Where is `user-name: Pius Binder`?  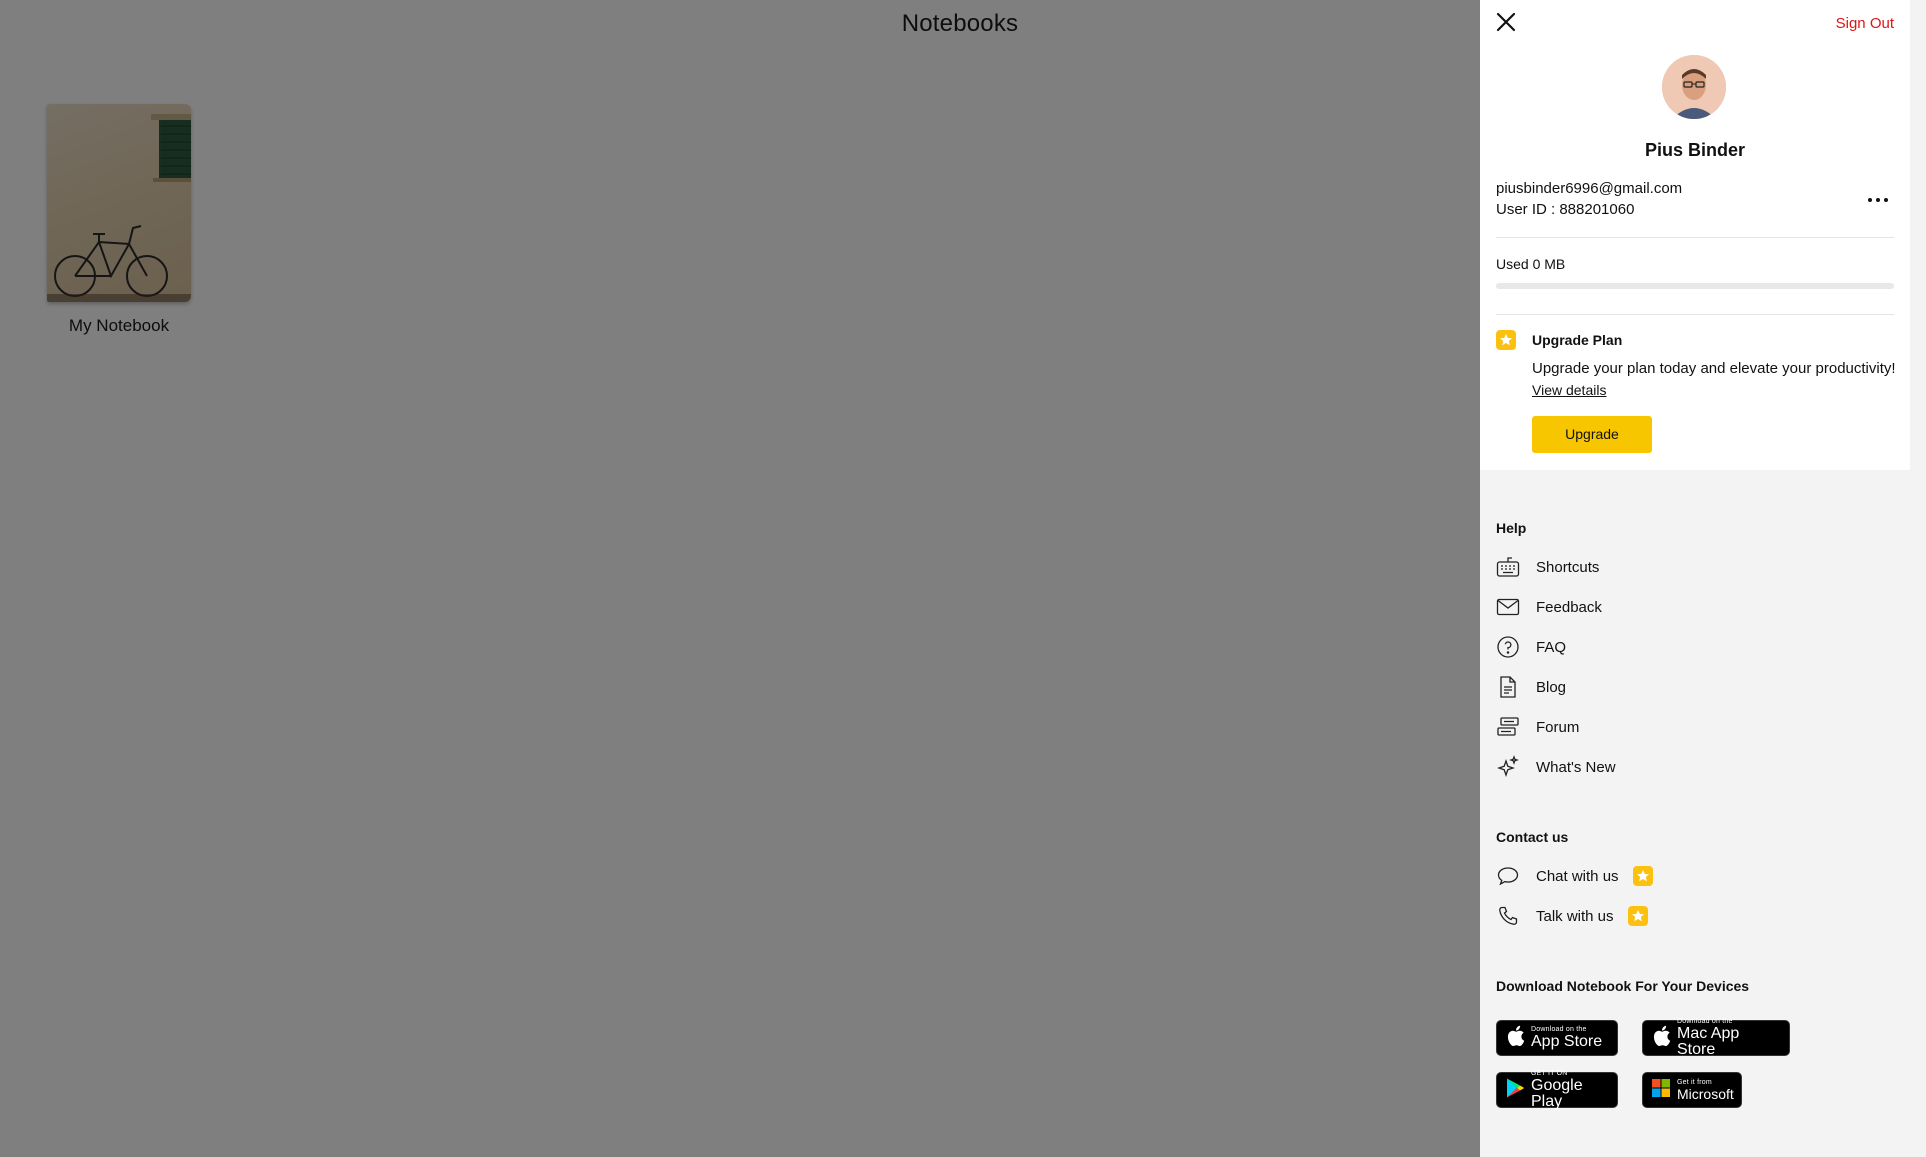 user-name: Pius Binder is located at coordinates (1695, 150).